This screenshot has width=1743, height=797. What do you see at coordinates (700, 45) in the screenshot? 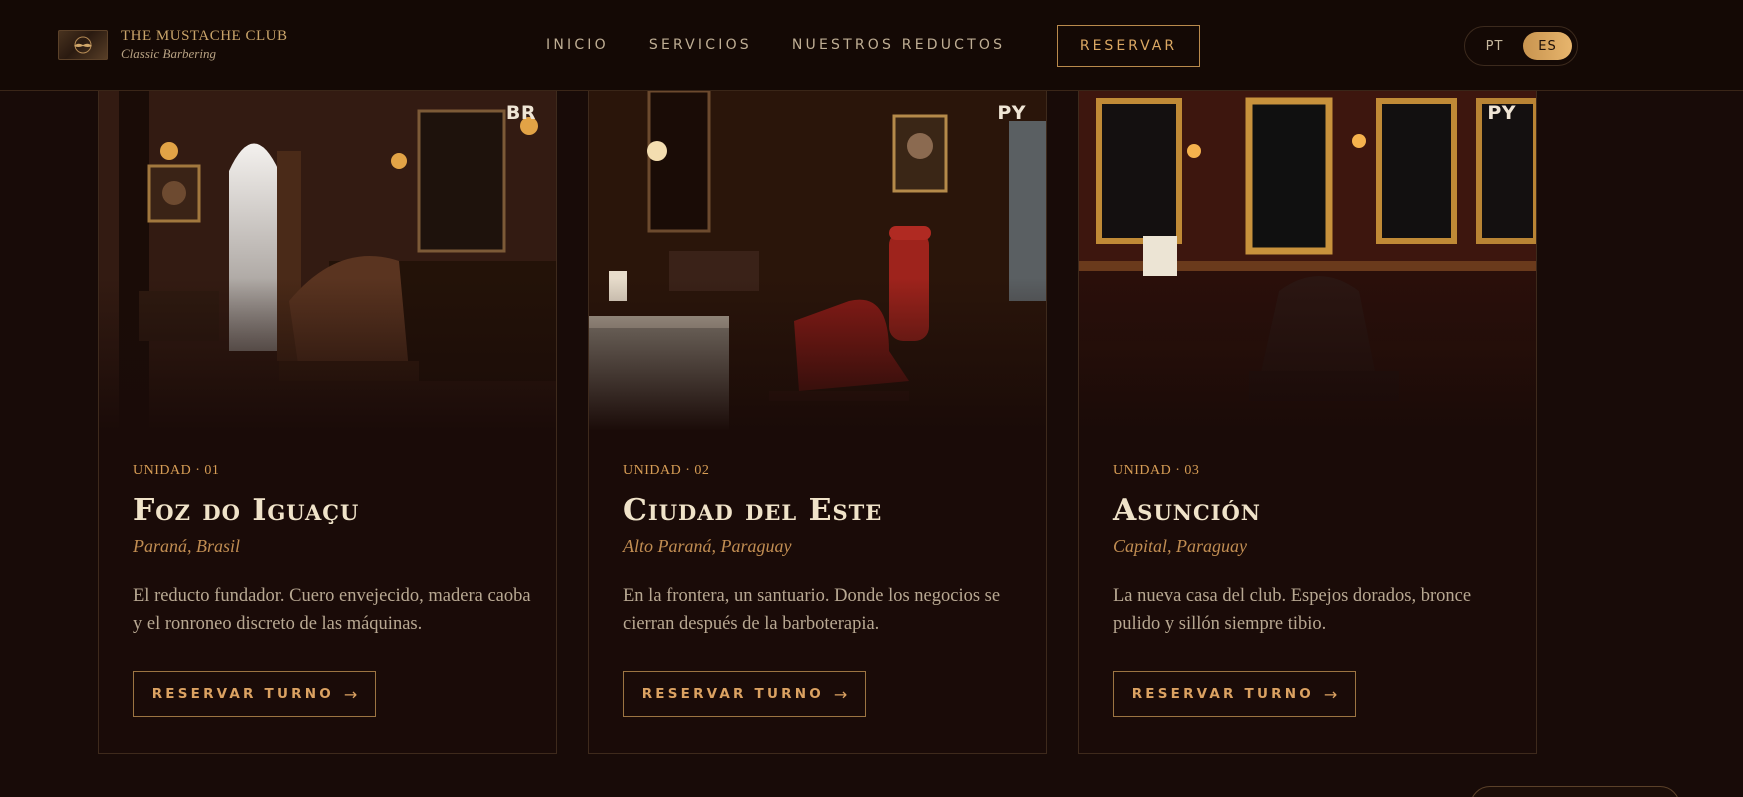
I see `nav-link-servicios: SERVICIOS` at bounding box center [700, 45].